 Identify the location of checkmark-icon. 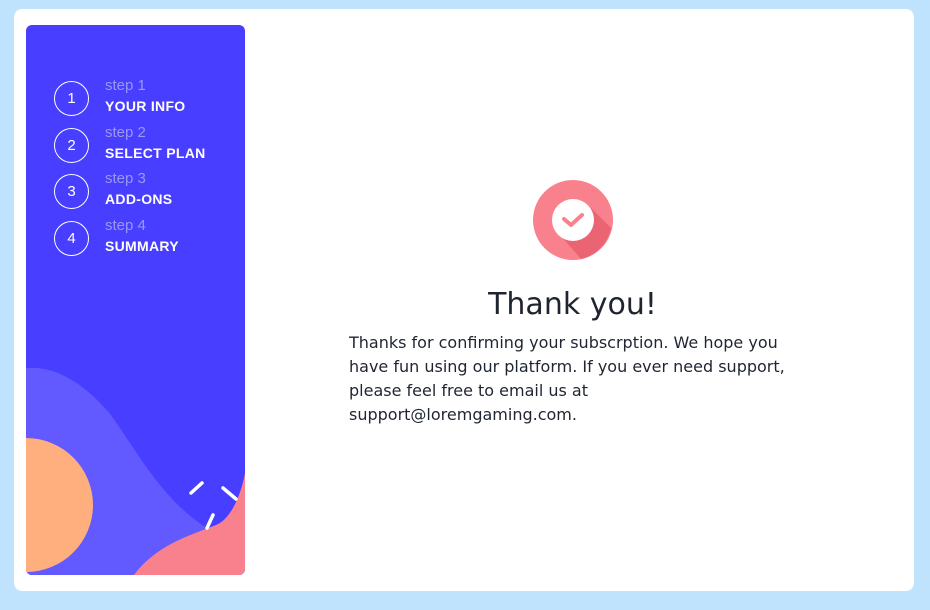
(573, 220).